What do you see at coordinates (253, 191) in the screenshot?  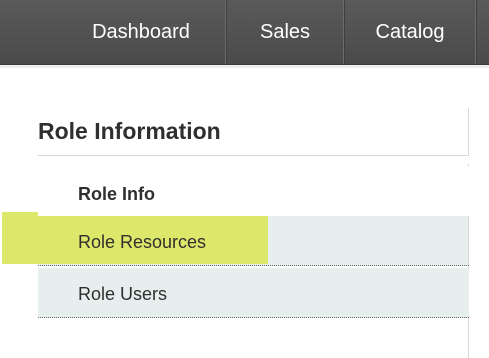 I see `tab-role-info: Role Info` at bounding box center [253, 191].